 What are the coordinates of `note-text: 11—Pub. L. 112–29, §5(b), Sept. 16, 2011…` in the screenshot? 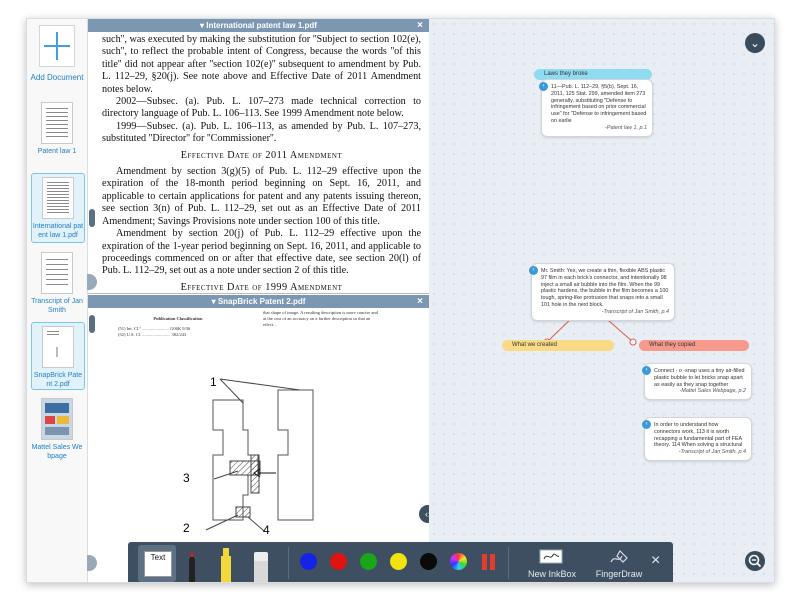 It's located at (599, 104).